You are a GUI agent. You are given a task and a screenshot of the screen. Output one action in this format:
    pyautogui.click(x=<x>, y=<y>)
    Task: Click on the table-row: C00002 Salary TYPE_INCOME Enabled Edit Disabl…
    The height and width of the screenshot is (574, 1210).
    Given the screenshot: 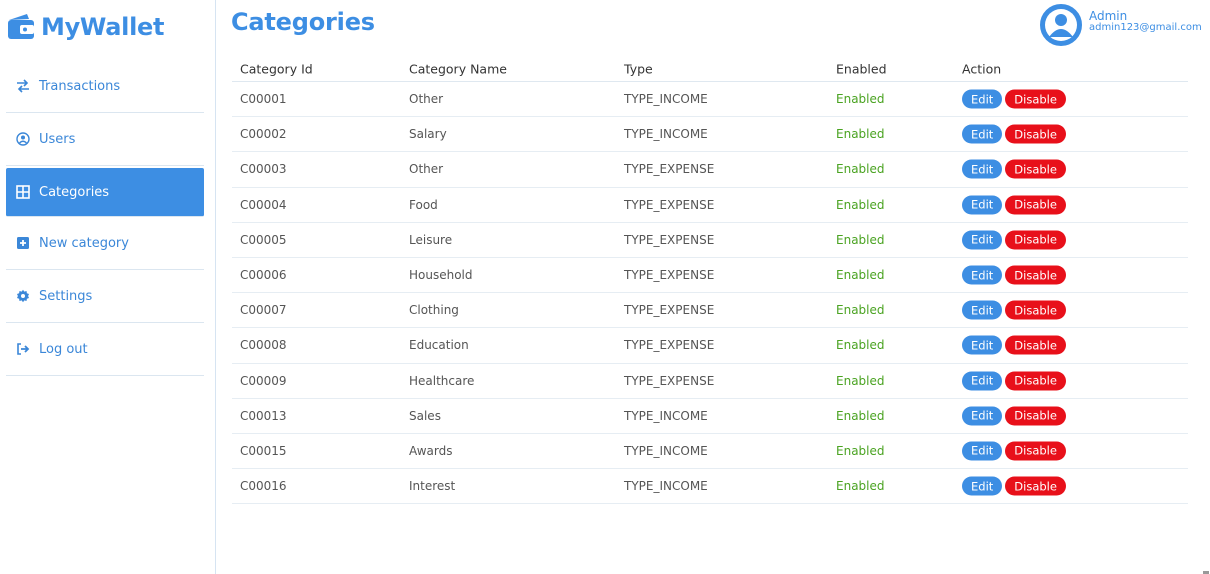 What is the action you would take?
    pyautogui.click(x=710, y=135)
    